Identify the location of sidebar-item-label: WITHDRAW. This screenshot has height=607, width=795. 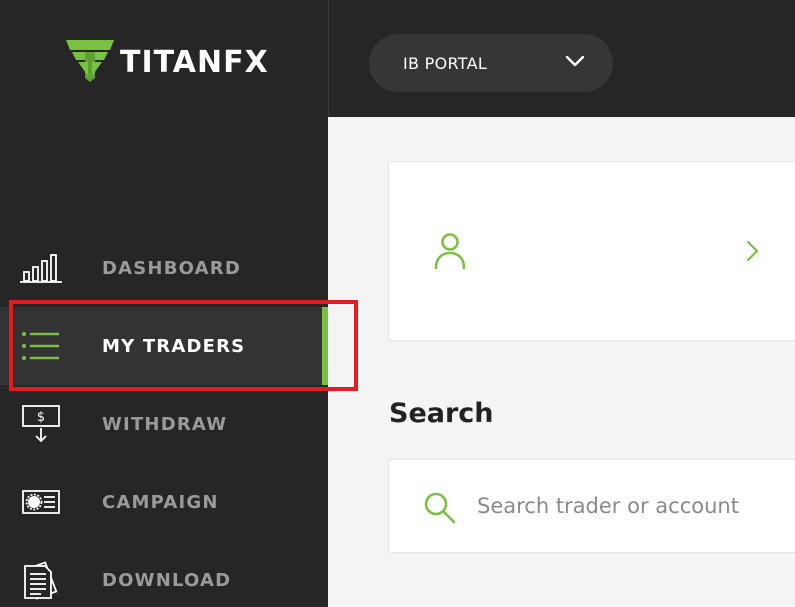
(165, 424).